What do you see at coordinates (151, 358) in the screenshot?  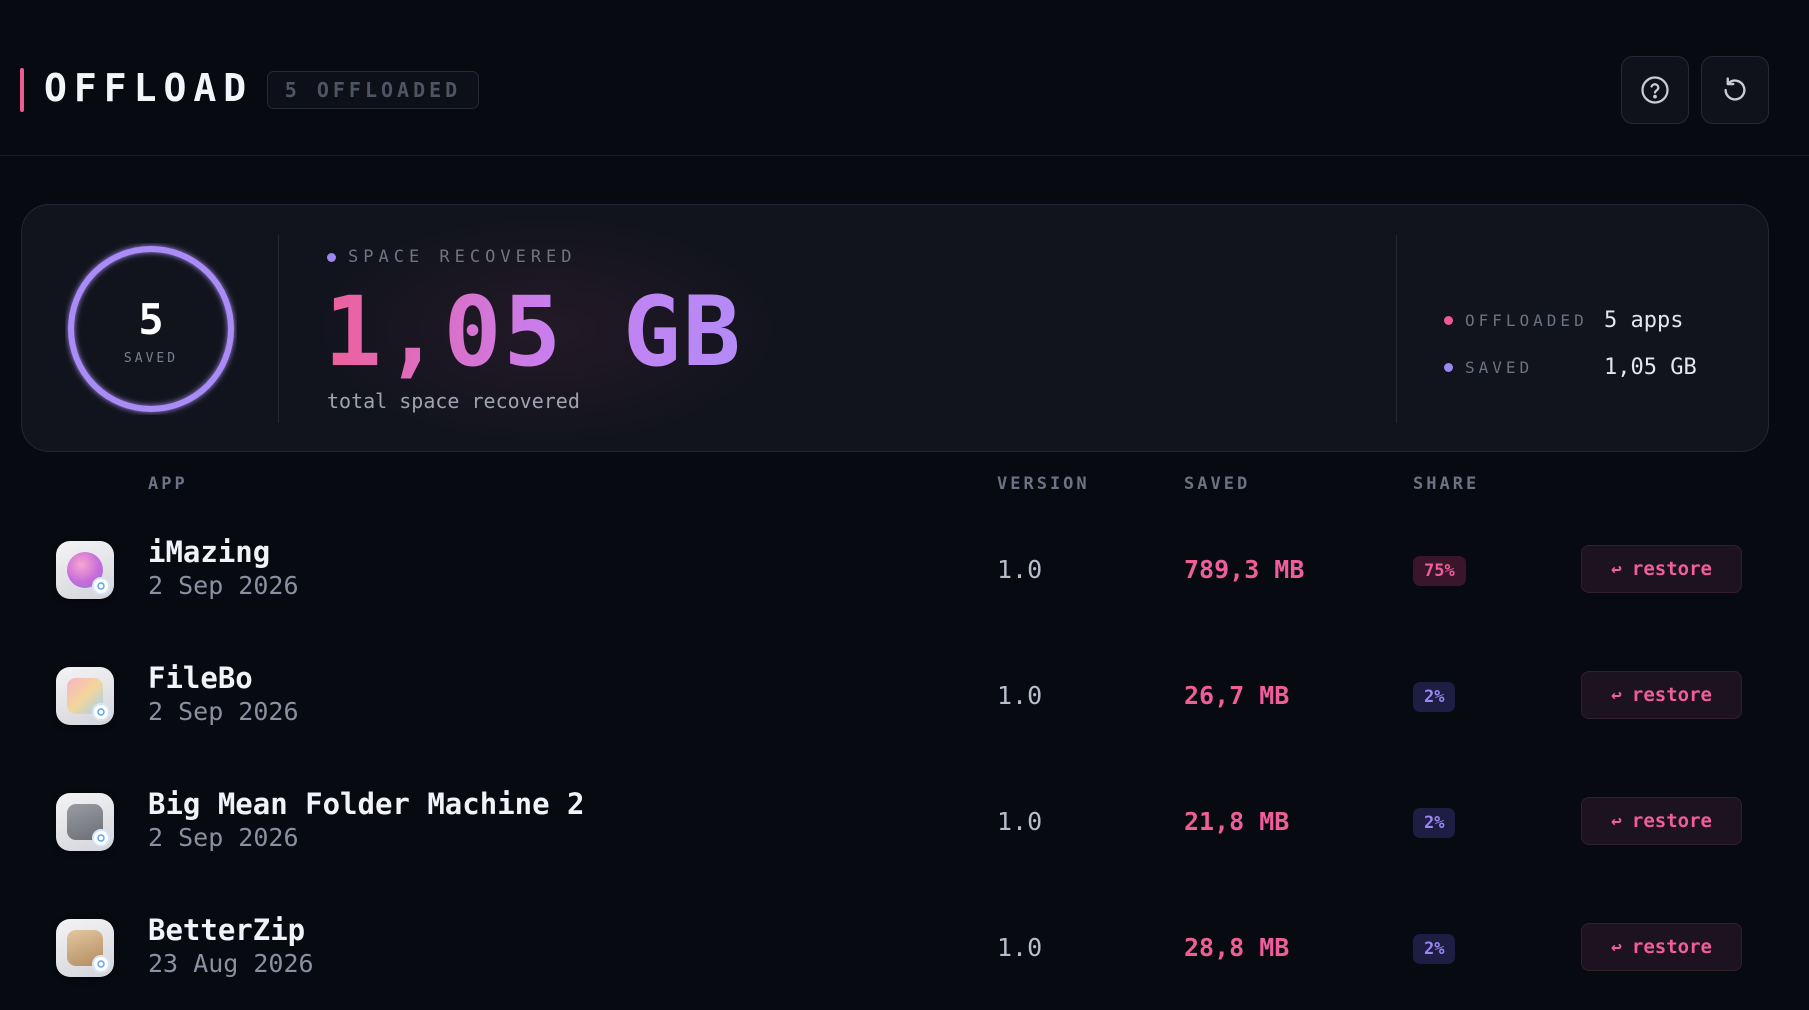 I see `ring-label: SAVED` at bounding box center [151, 358].